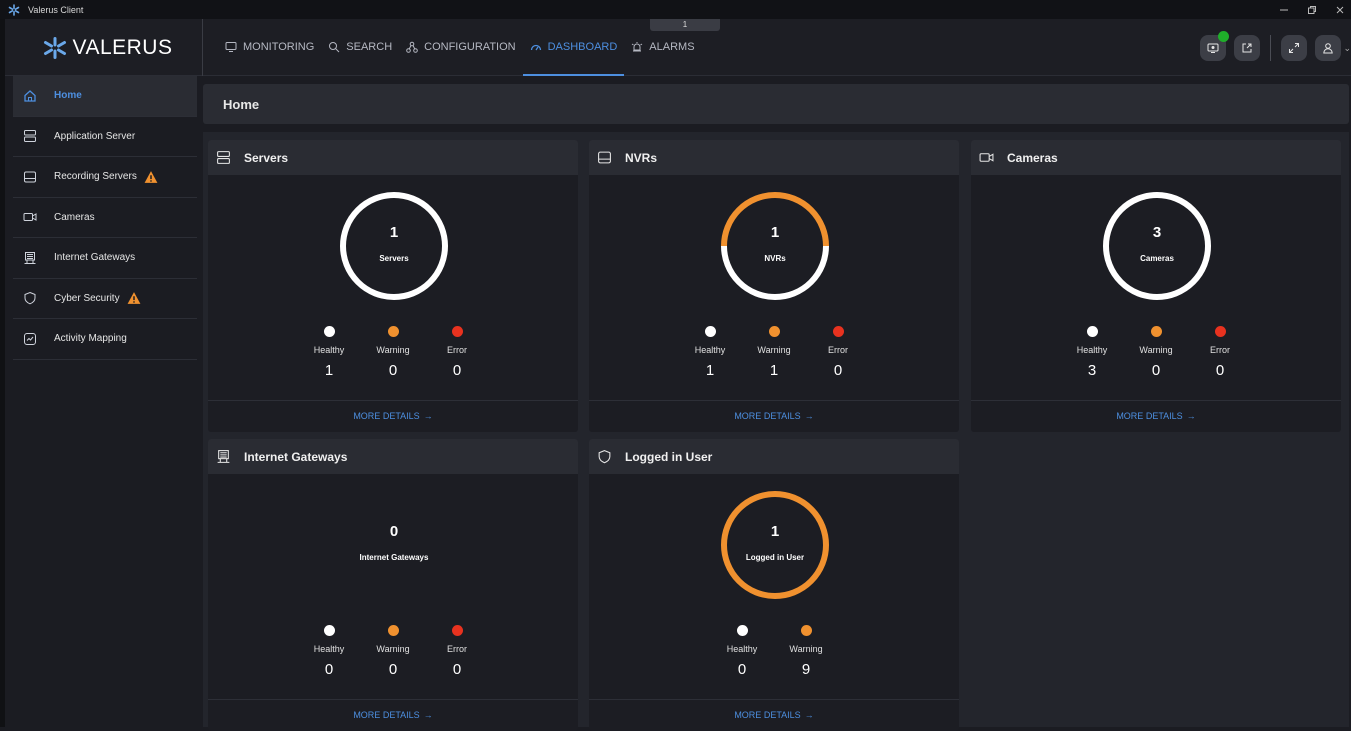 The width and height of the screenshot is (1351, 731). I want to click on warning-icon, so click(151, 176).